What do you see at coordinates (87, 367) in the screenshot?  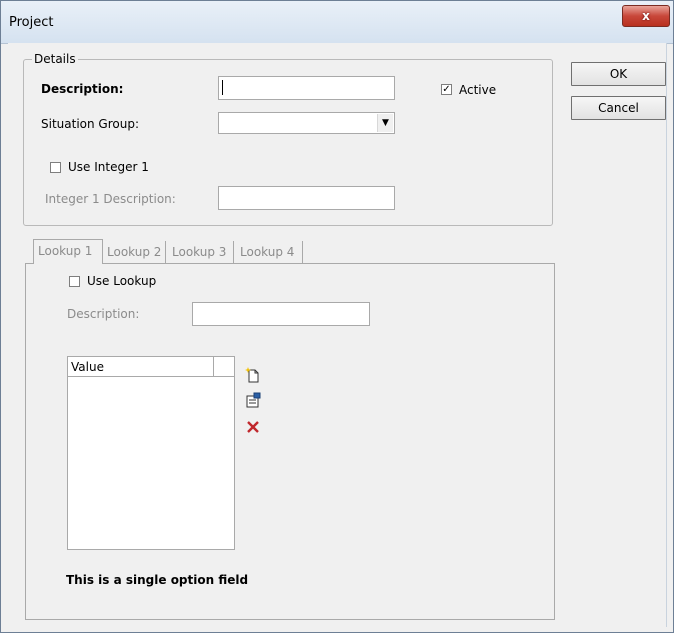 I see `value-column-header: Value` at bounding box center [87, 367].